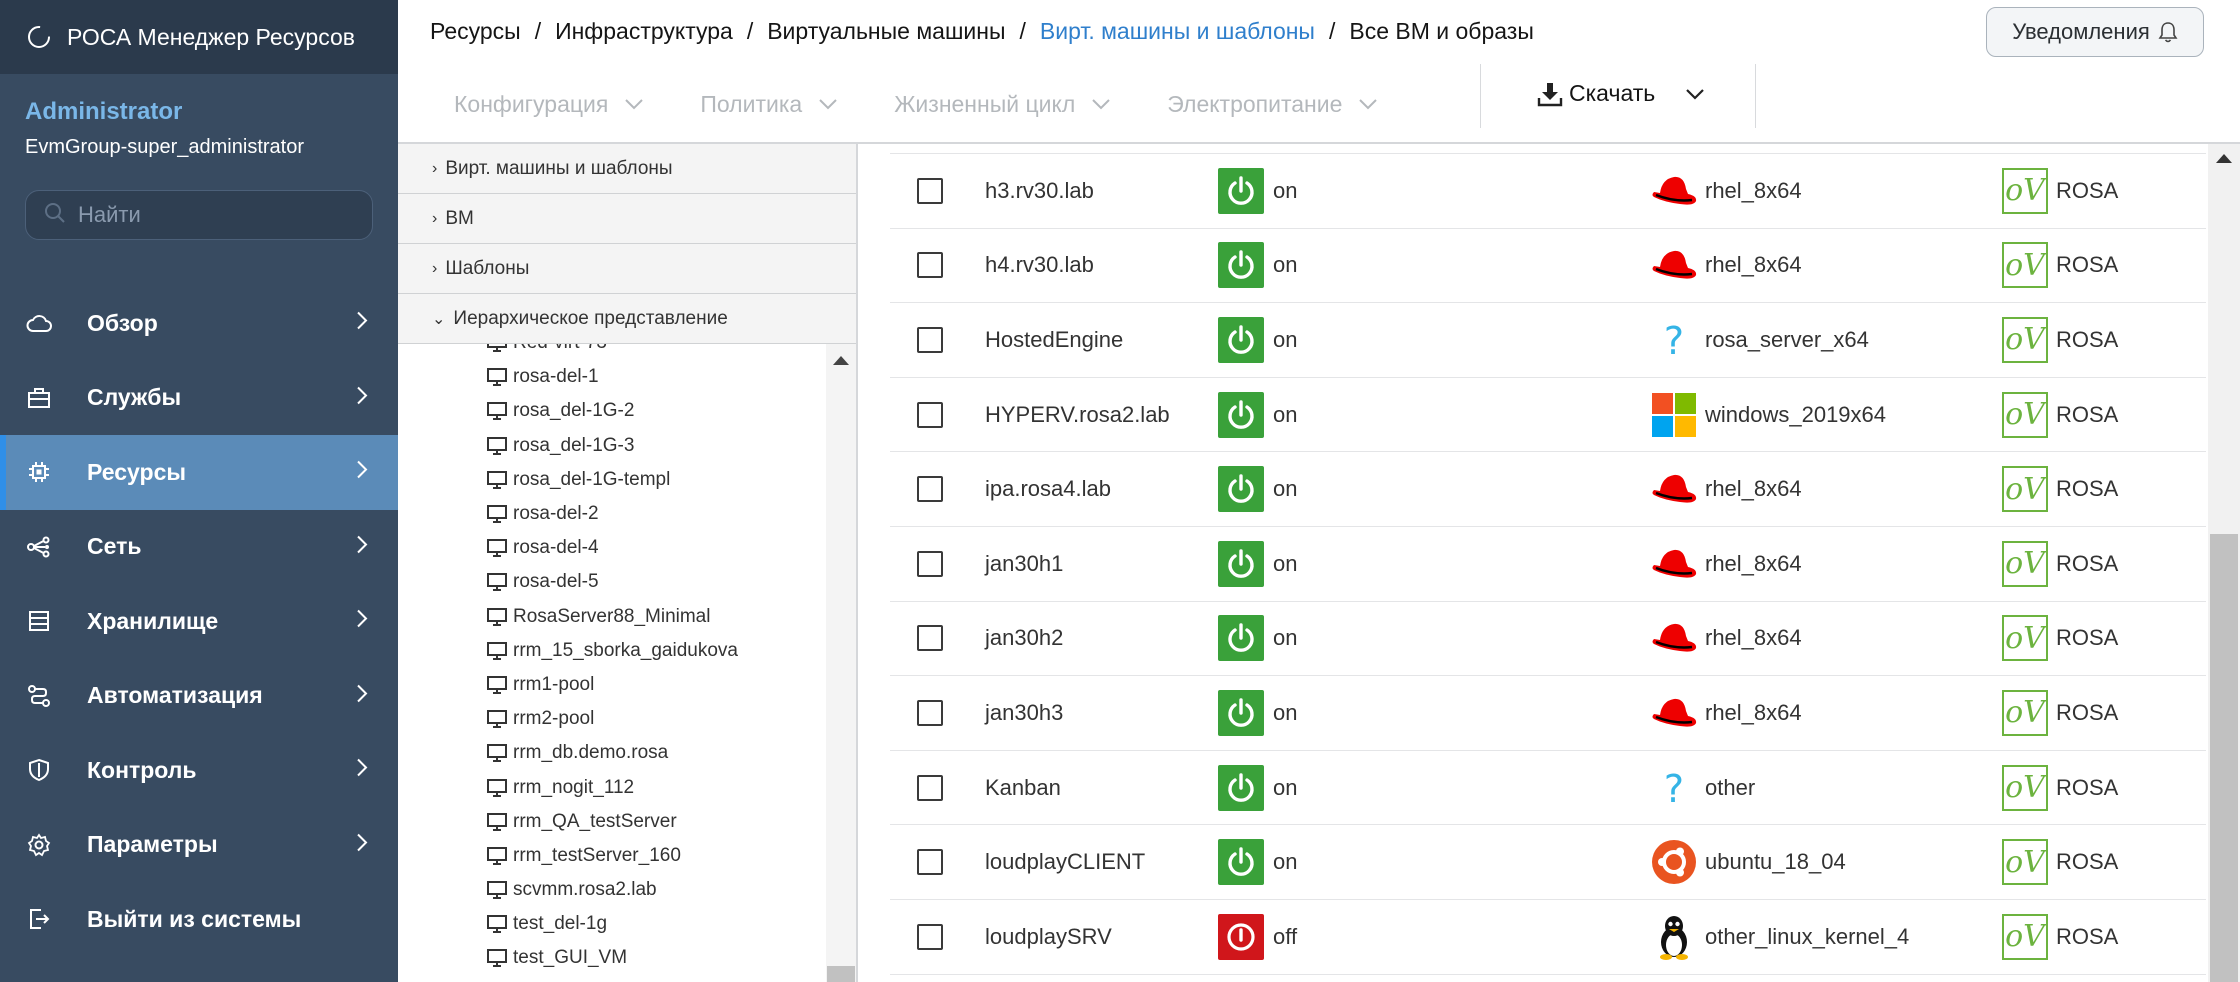 The width and height of the screenshot is (2240, 982). I want to click on windows-icon, so click(1674, 415).